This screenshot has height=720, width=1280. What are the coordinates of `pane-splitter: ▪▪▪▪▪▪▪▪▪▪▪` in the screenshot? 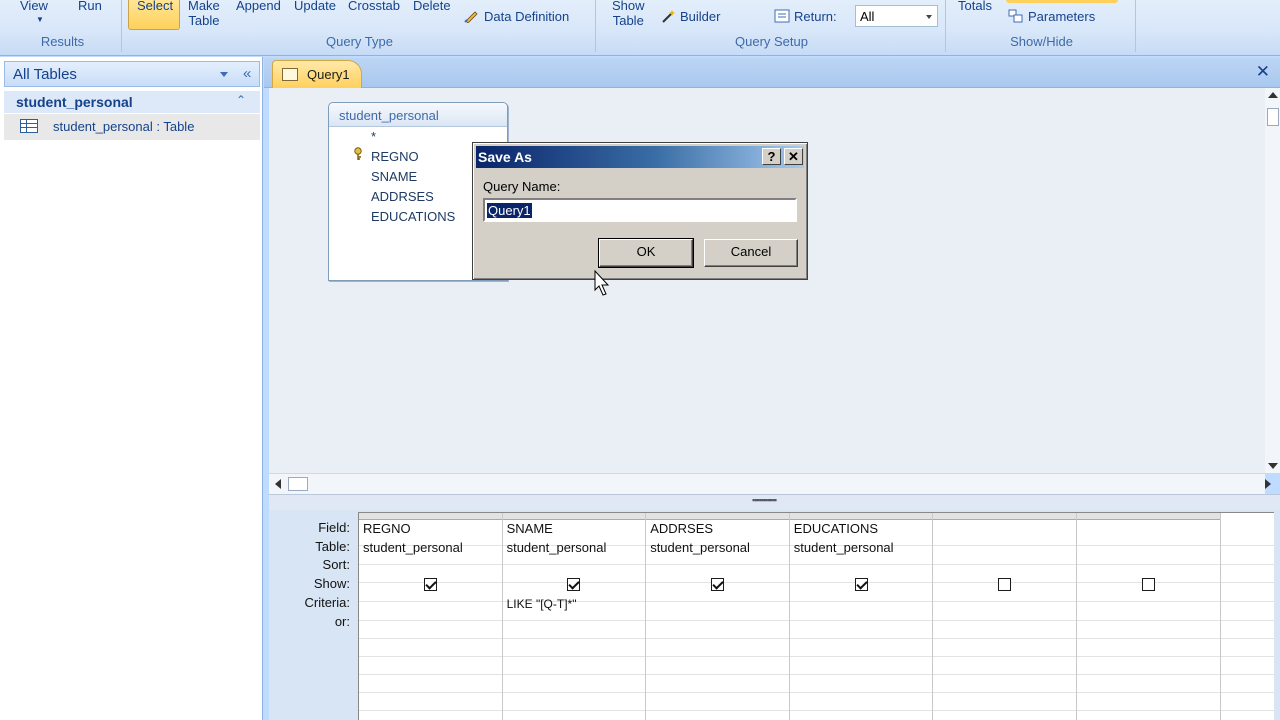 It's located at (774, 502).